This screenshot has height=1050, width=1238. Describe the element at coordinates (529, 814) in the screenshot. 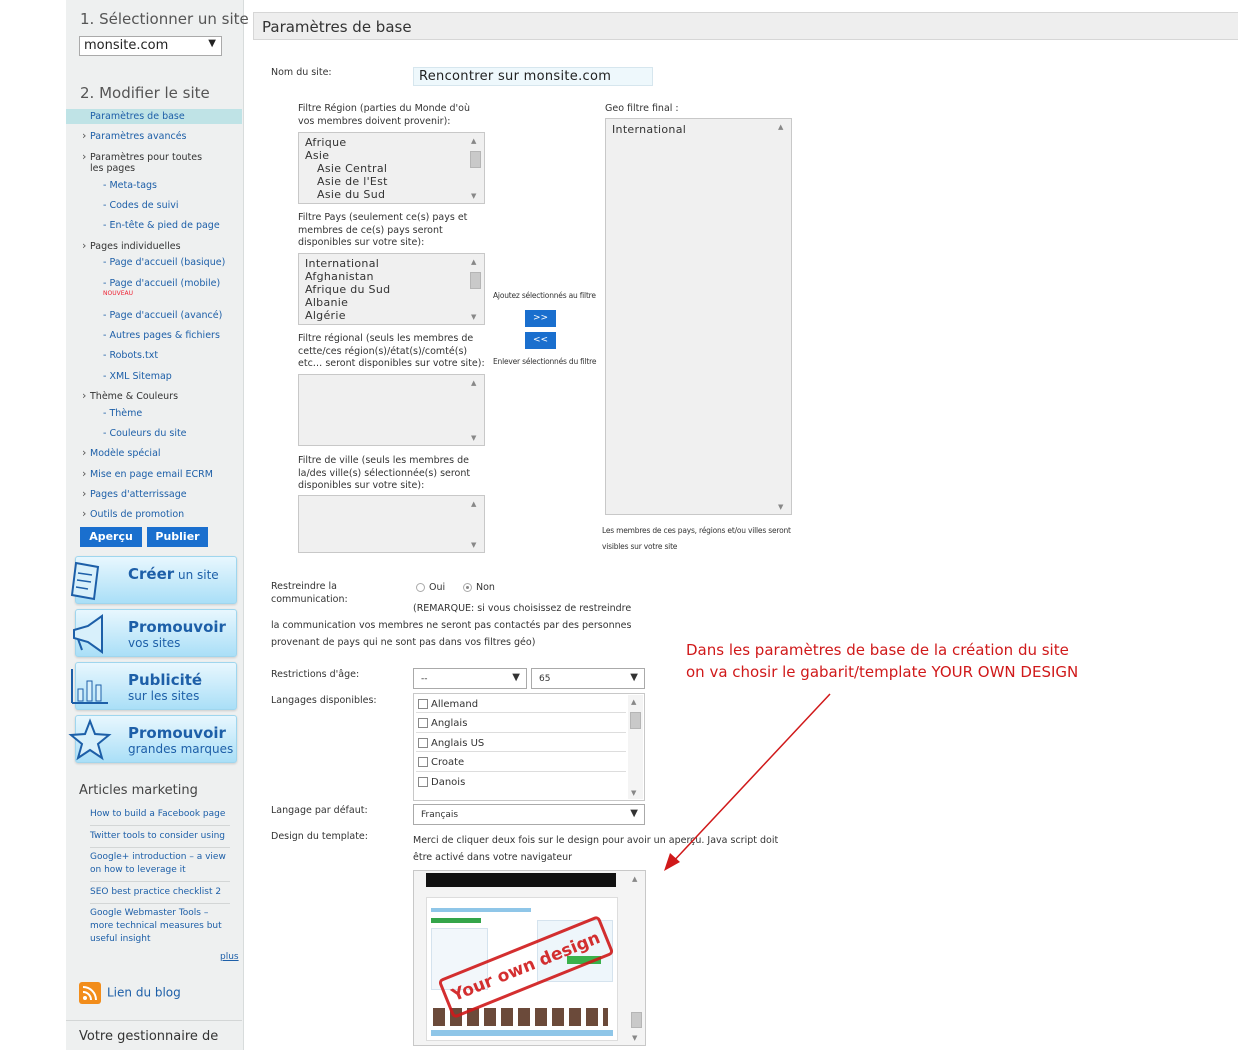

I see `default-language-select: Français ▼` at that location.